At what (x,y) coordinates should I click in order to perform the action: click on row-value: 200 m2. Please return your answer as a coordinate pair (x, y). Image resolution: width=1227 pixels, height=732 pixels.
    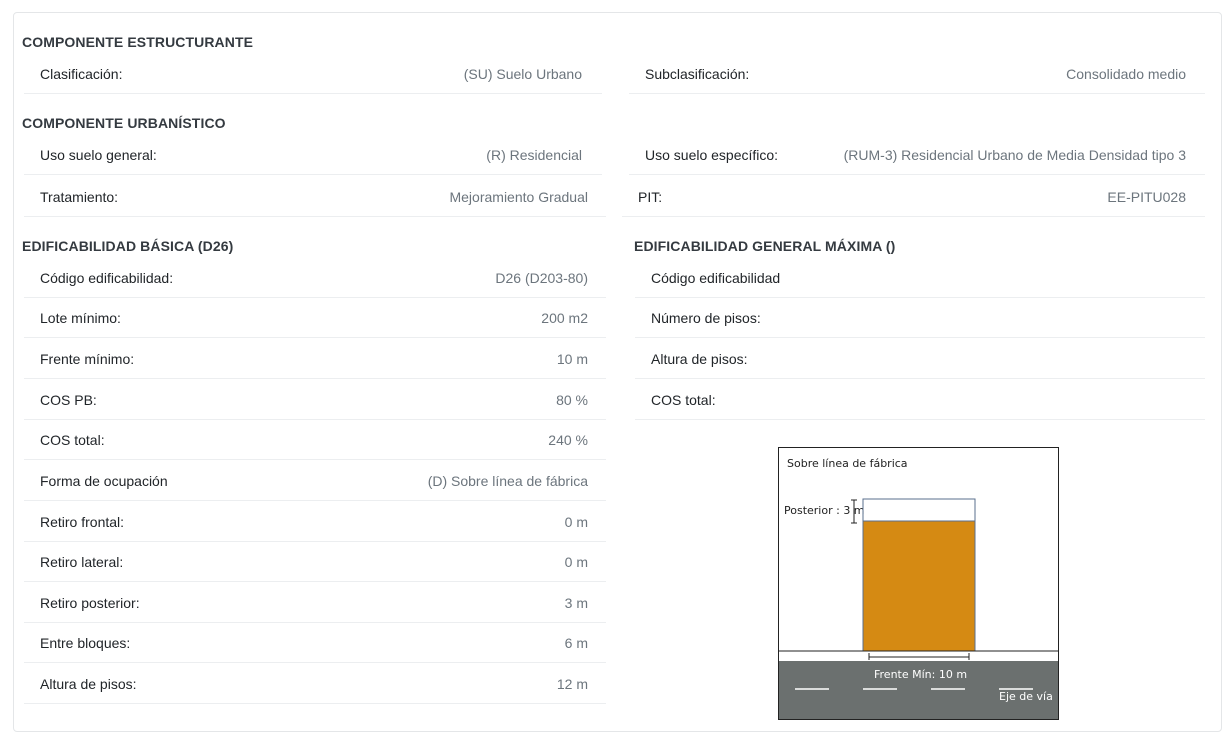
    Looking at the image, I should click on (564, 318).